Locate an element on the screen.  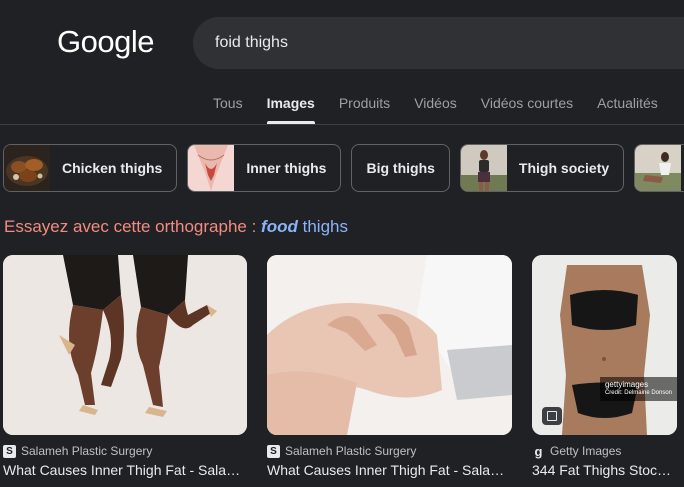
suggestion-link: food thighs is located at coordinates (304, 226).